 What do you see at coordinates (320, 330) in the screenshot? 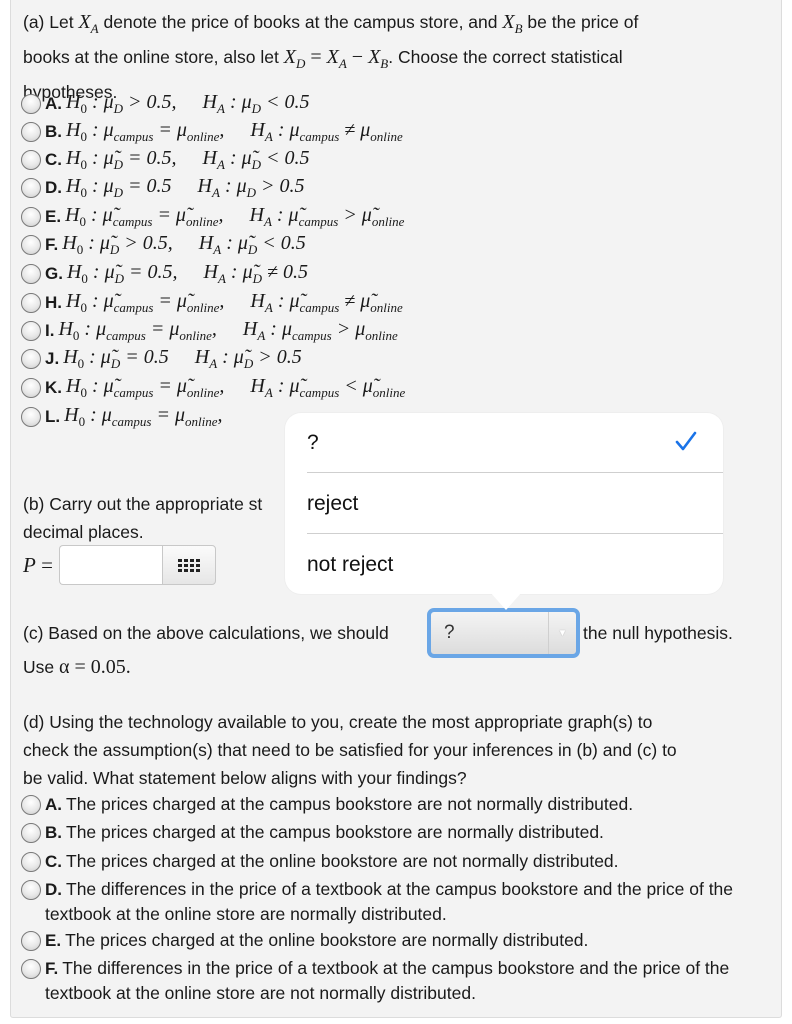
I see `alt-hypothesis: HA : μcampus > μonline` at bounding box center [320, 330].